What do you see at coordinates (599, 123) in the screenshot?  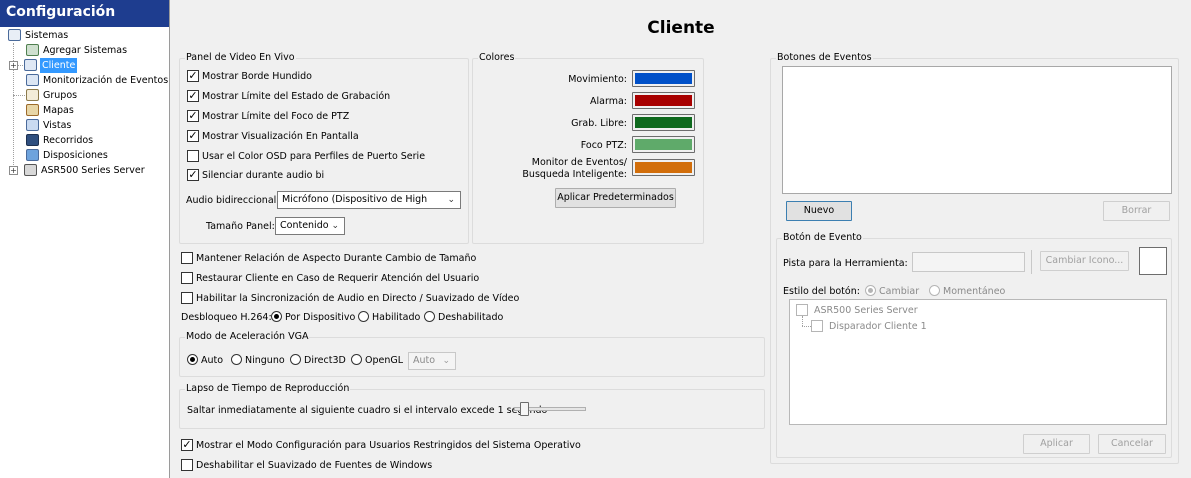 I see `free-recording-color-label: Grab. Libre:` at bounding box center [599, 123].